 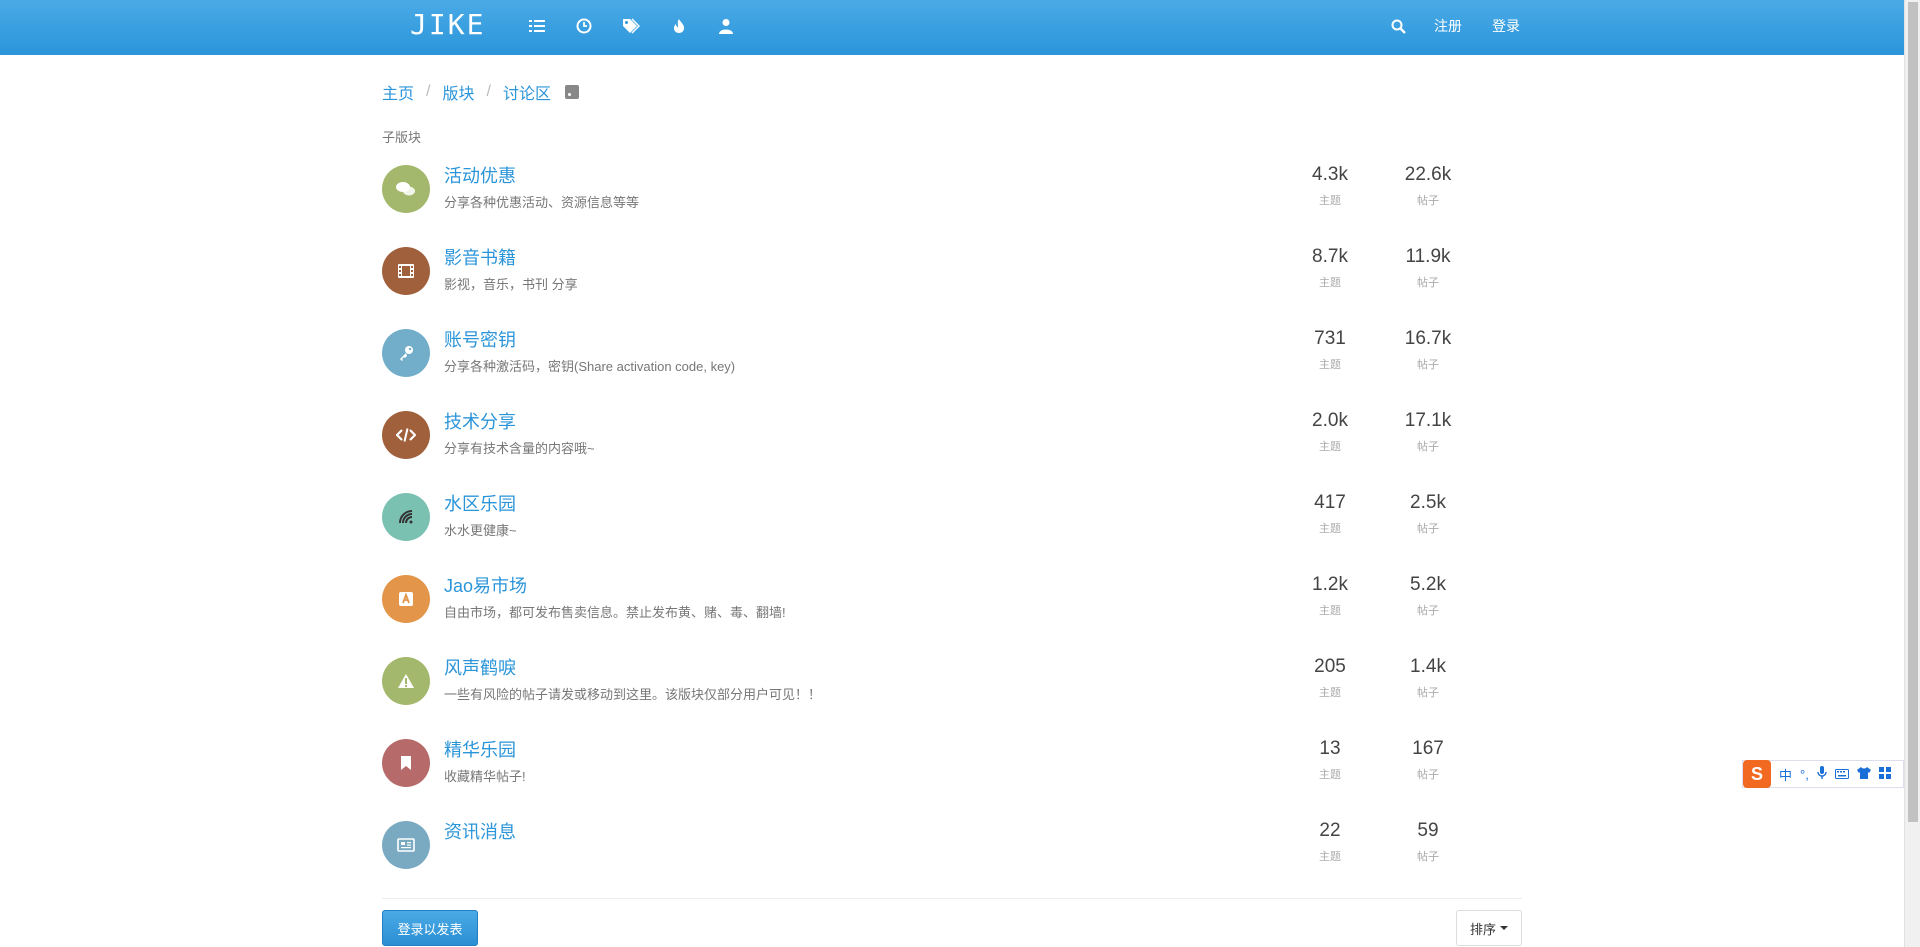 I want to click on category-title: 活动优惠, so click(x=480, y=175).